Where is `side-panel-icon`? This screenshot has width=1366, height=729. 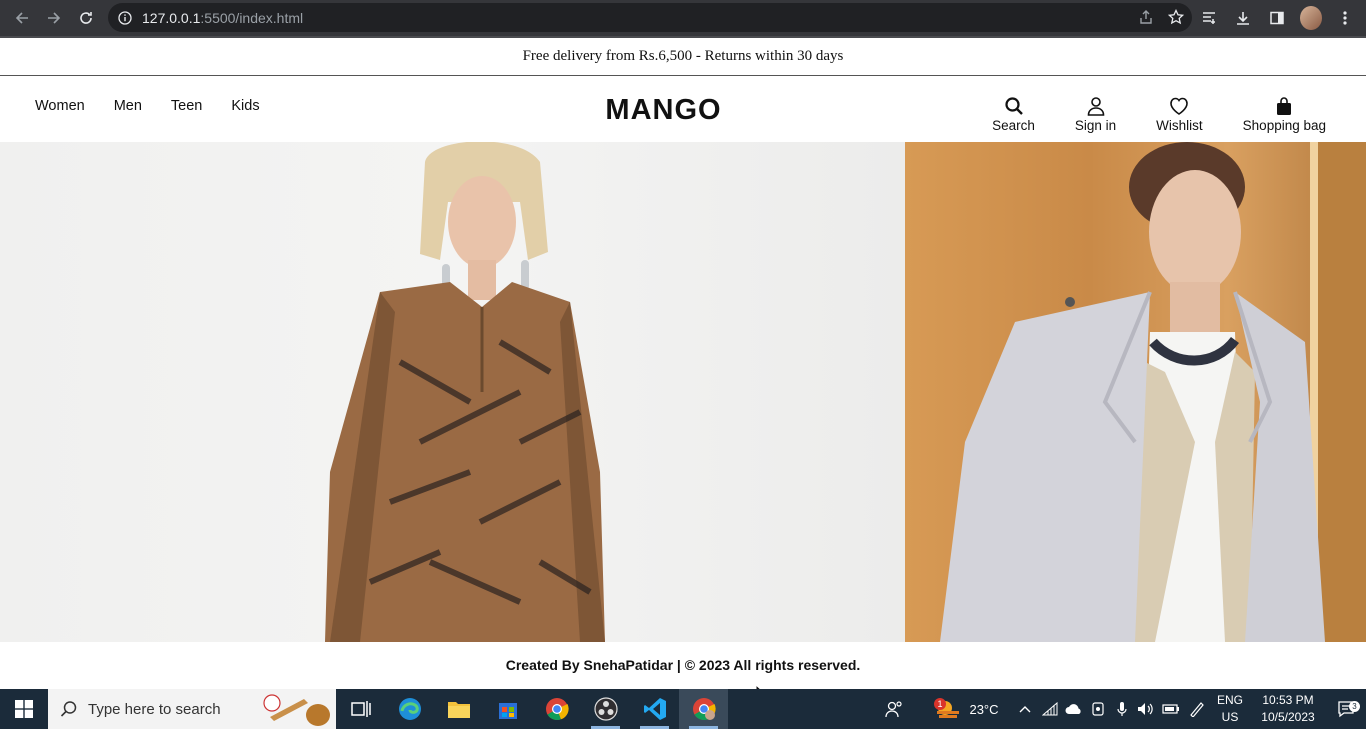 side-panel-icon is located at coordinates (1277, 18).